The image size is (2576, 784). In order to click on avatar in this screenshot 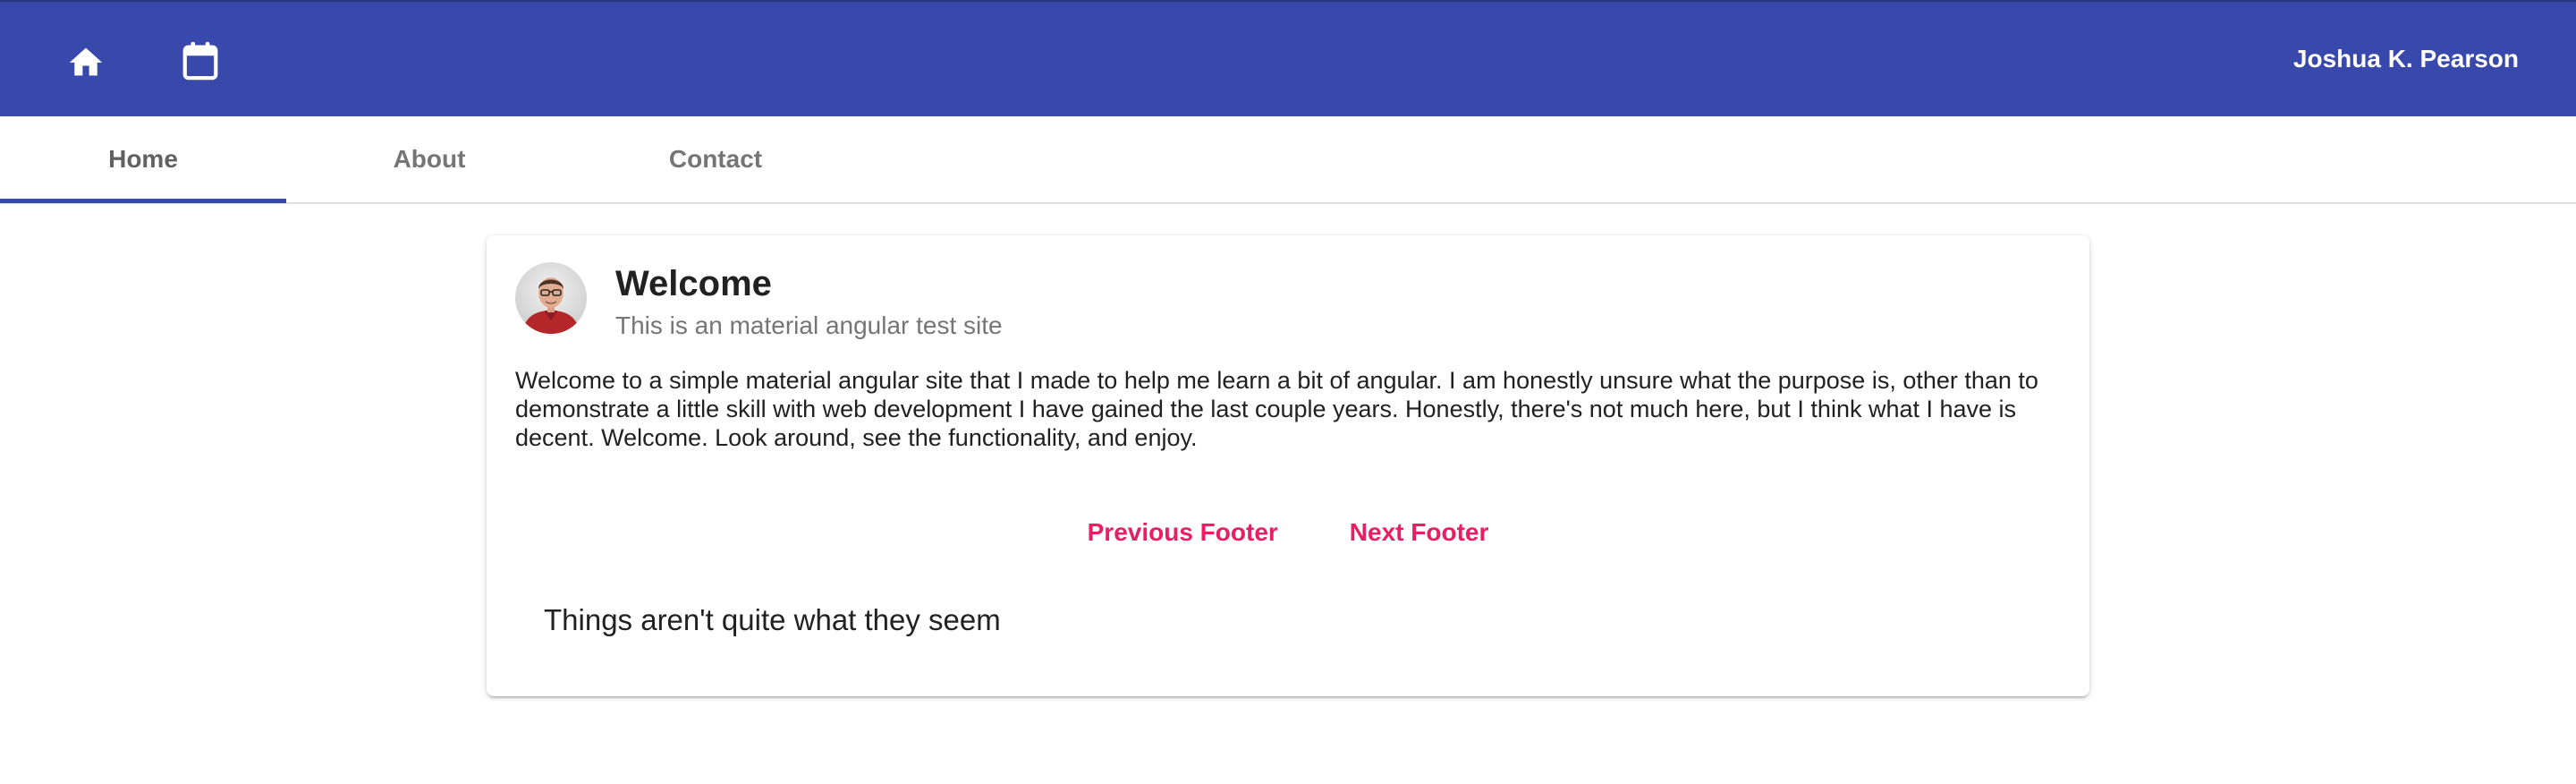, I will do `click(551, 298)`.